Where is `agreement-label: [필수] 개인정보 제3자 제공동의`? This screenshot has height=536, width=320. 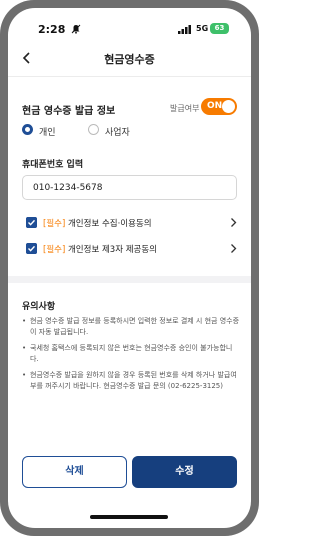
agreement-label: [필수] 개인정보 제3자 제공동의 is located at coordinates (100, 249).